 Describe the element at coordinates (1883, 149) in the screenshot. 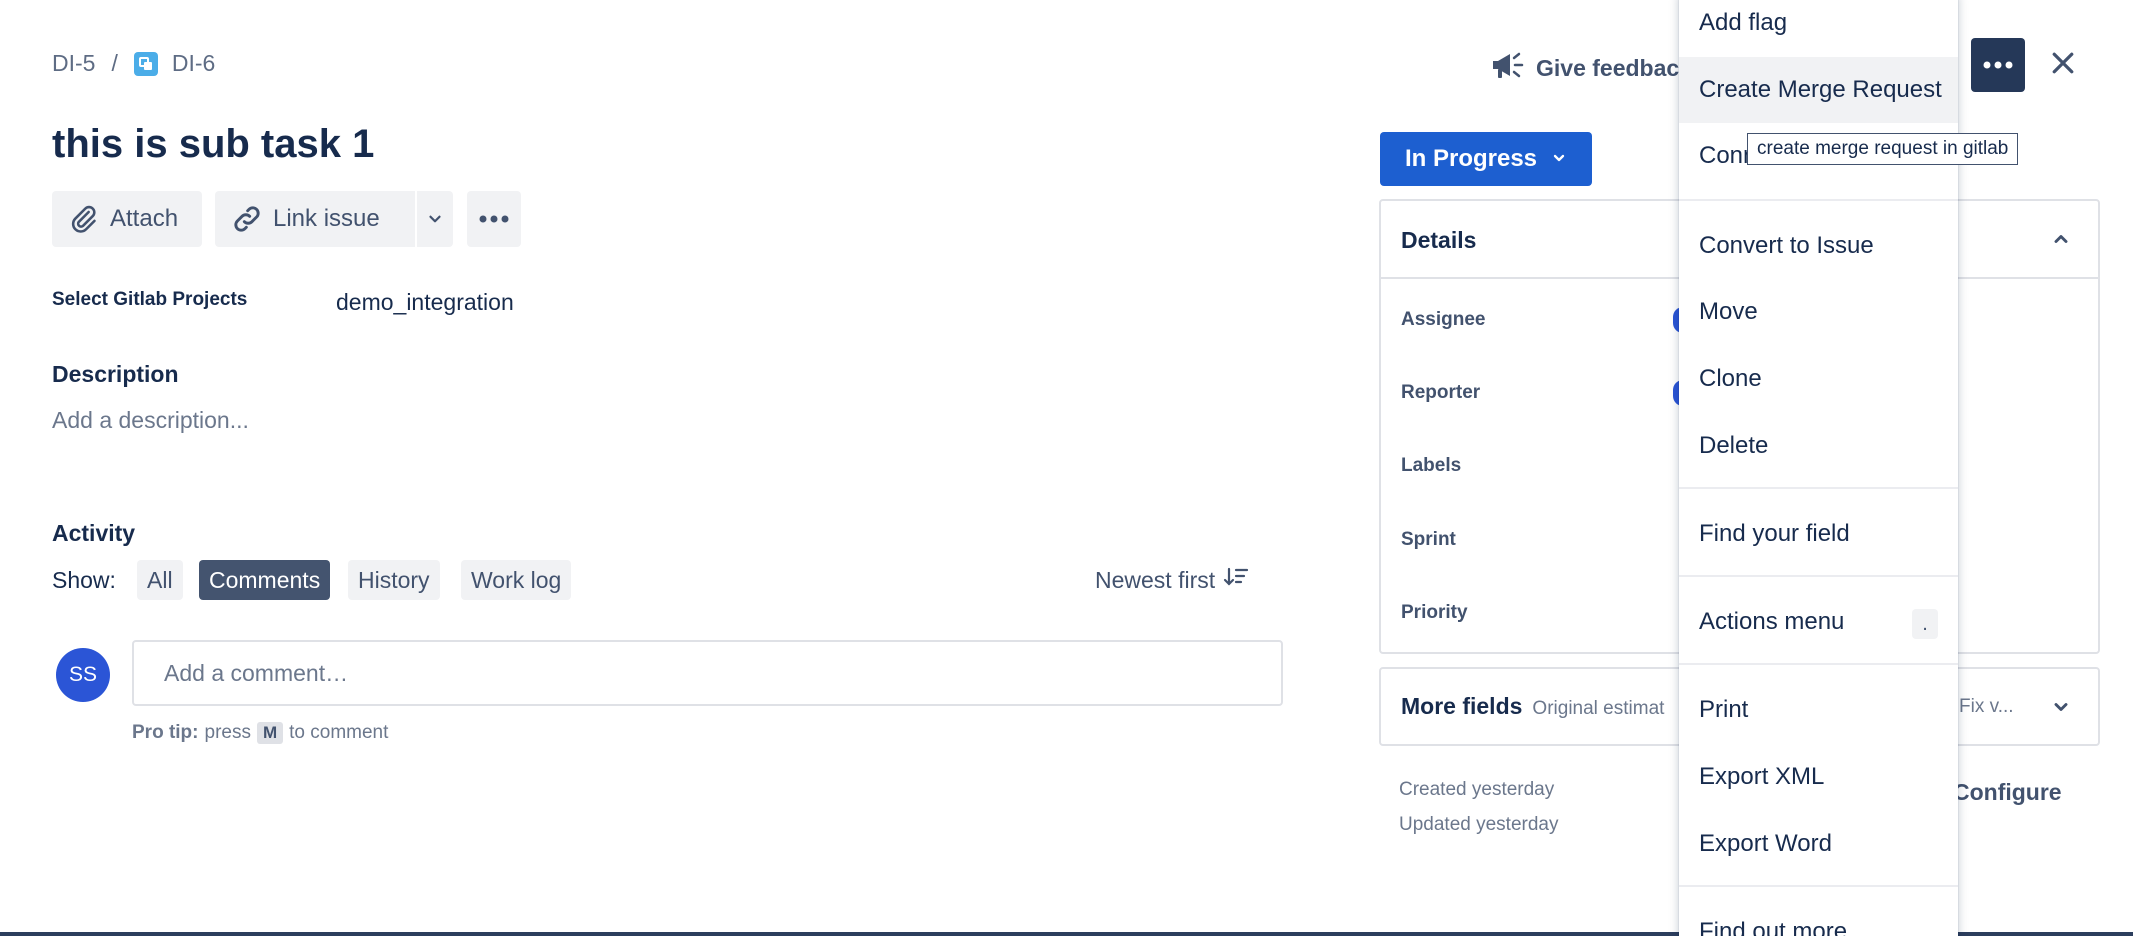

I see `merge-request-tooltip: create merge request in gitlab` at that location.